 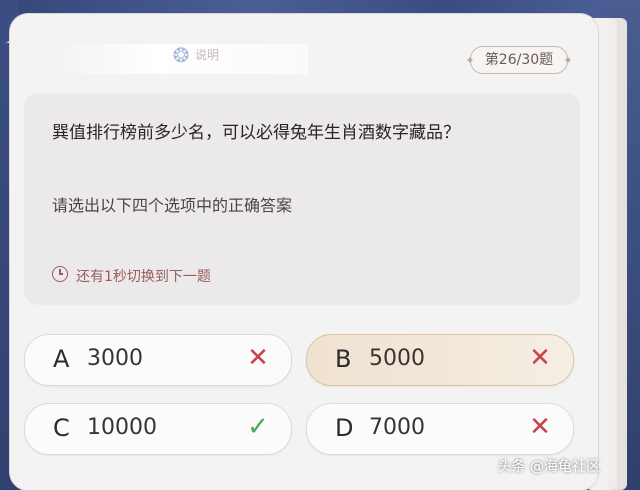 What do you see at coordinates (256, 133) in the screenshot?
I see `question-text: 巽值排行榜前多少名，可以必得兔年生肖酒数字藏品？` at bounding box center [256, 133].